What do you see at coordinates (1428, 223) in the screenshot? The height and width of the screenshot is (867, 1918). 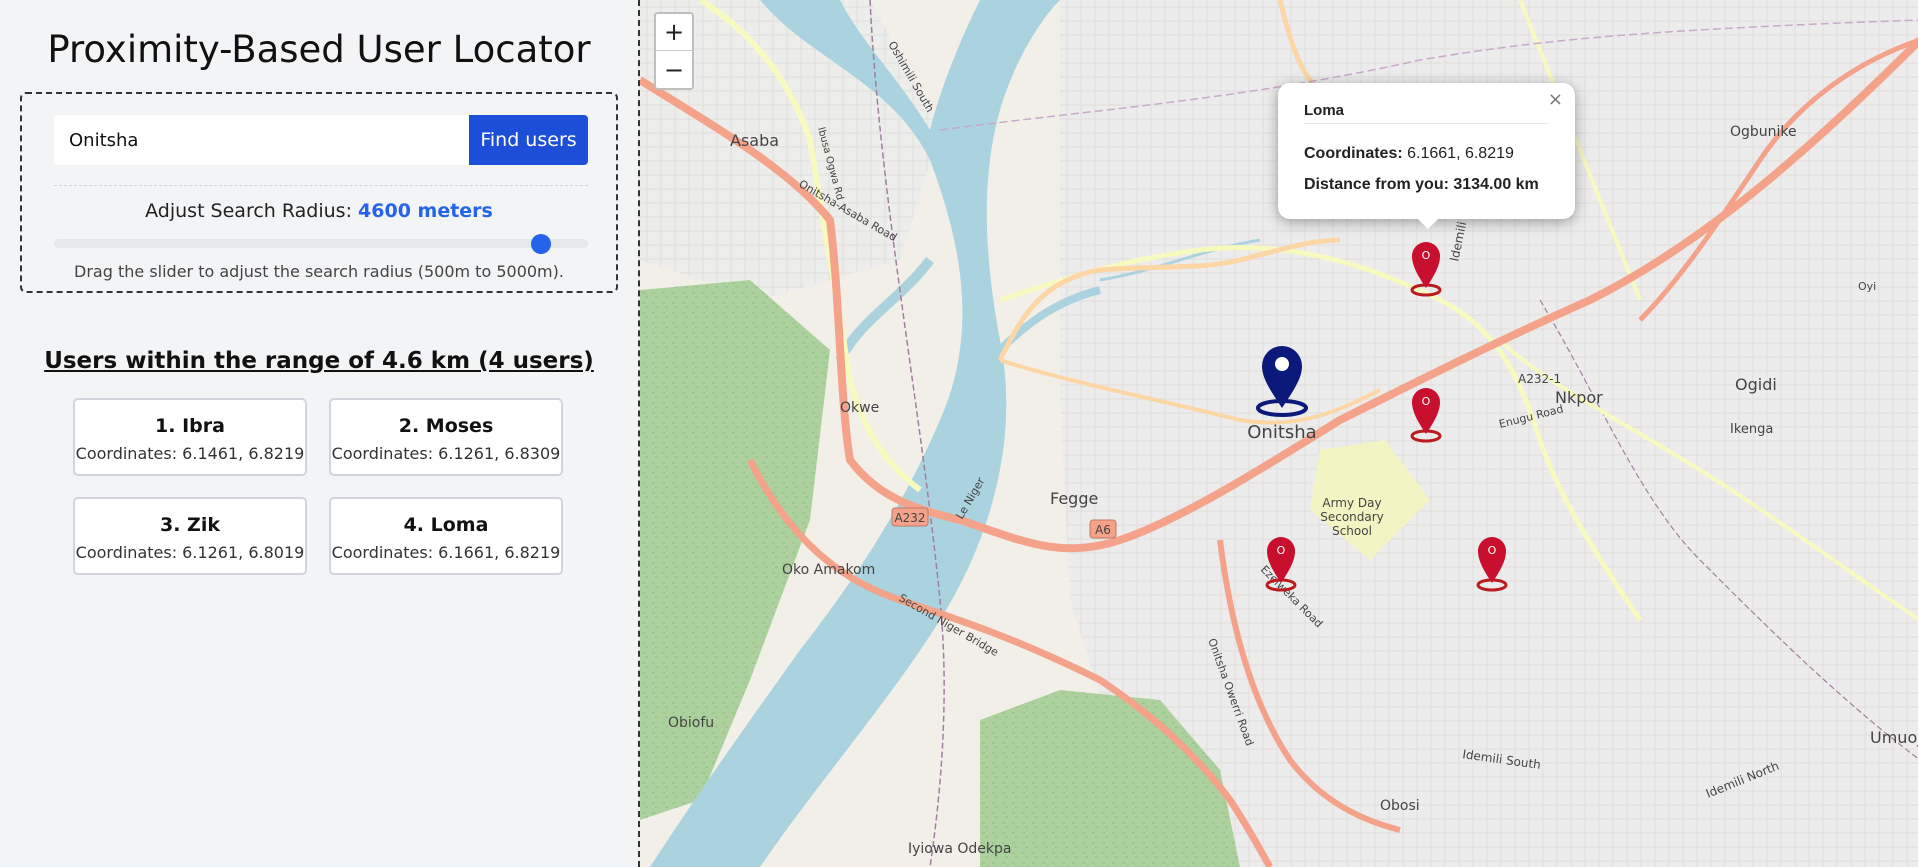 I see `popup-tip` at bounding box center [1428, 223].